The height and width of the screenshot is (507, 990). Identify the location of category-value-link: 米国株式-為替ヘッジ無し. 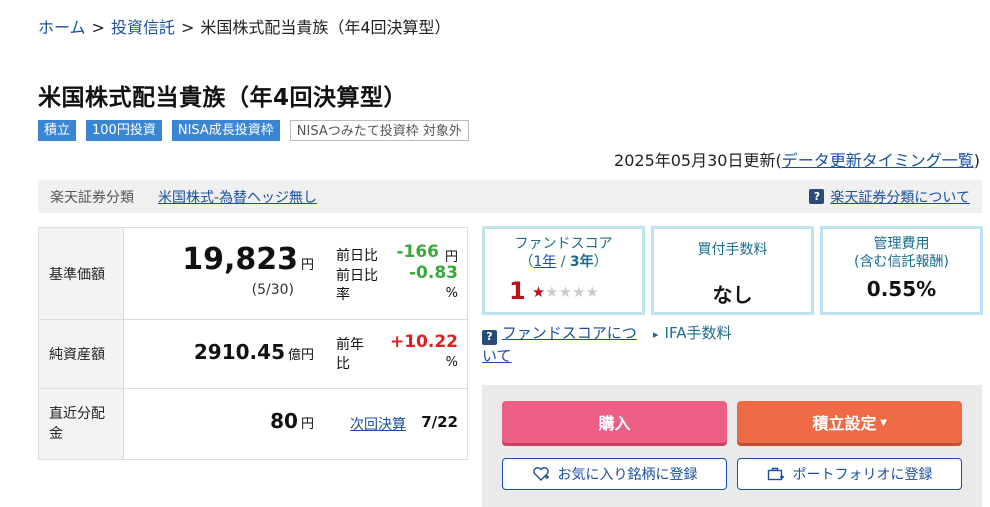
(237, 197).